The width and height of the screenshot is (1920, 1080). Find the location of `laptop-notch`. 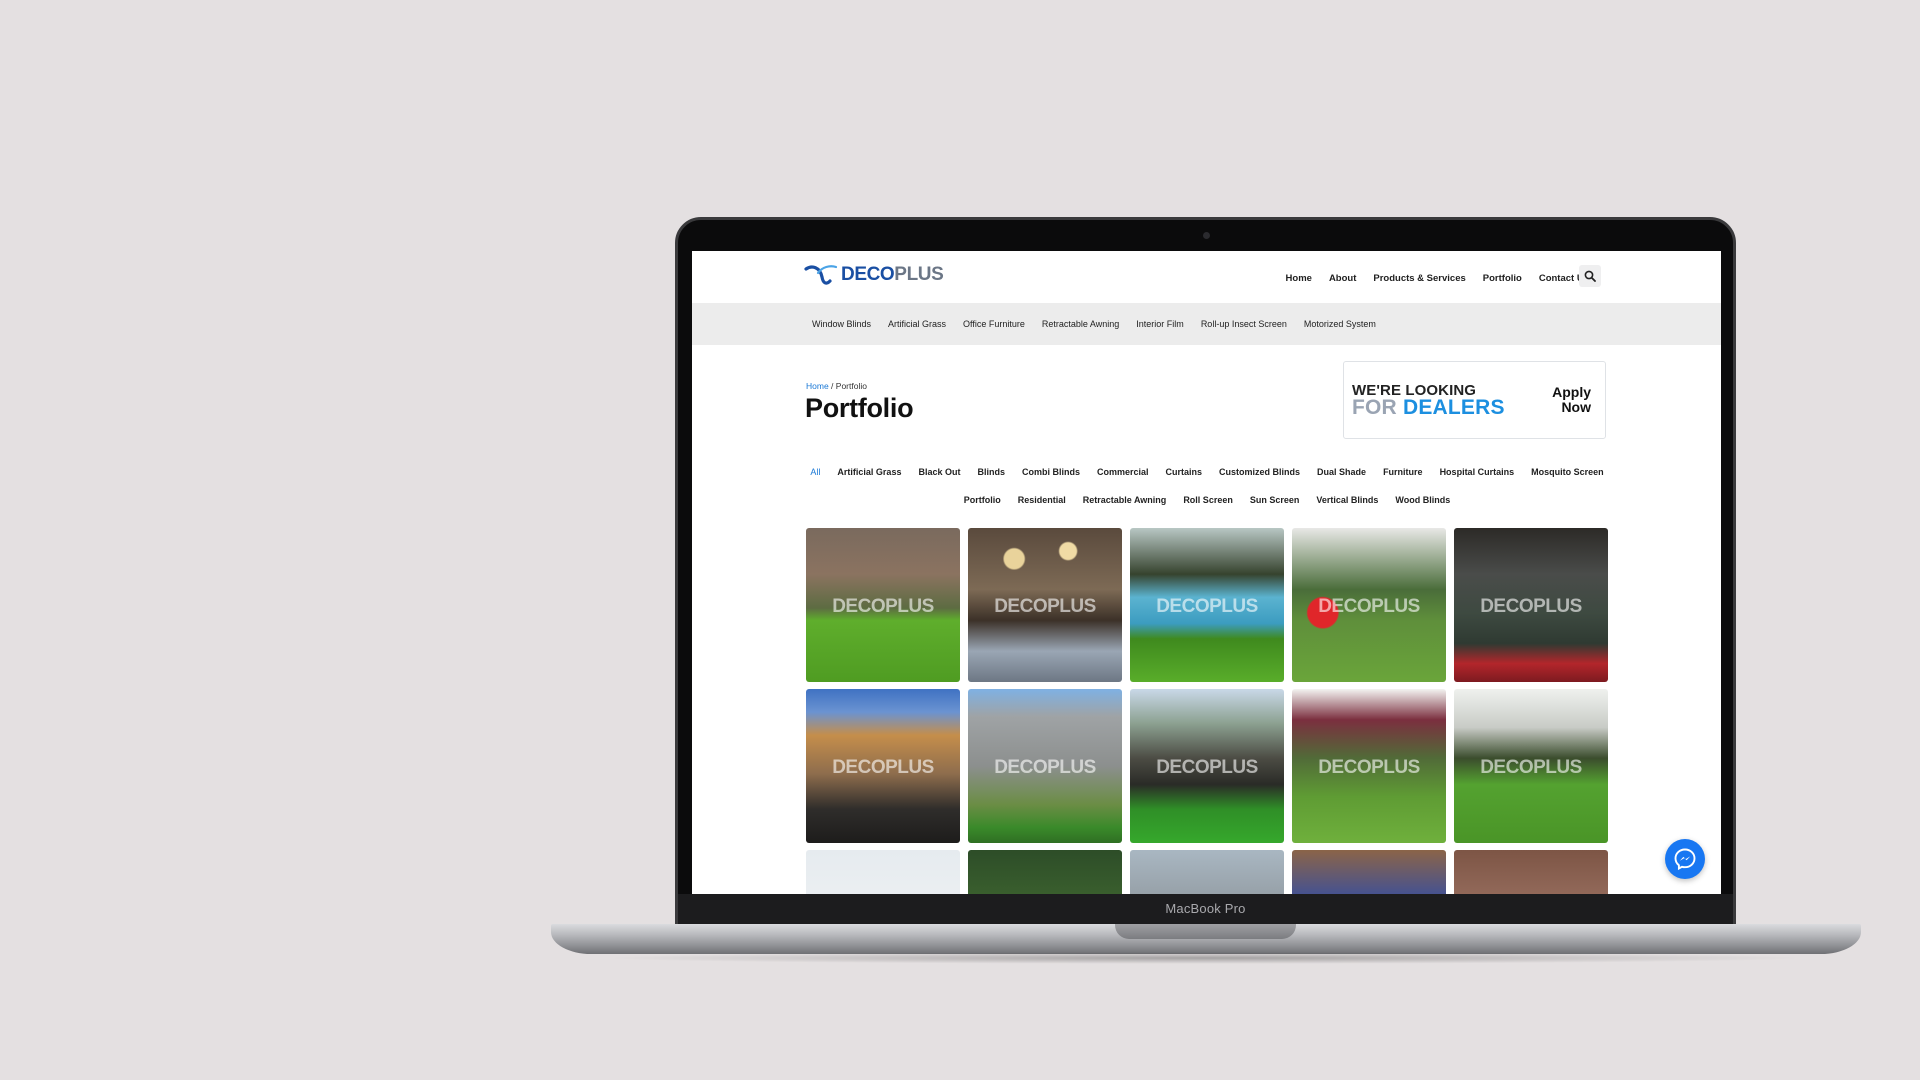

laptop-notch is located at coordinates (1205, 931).